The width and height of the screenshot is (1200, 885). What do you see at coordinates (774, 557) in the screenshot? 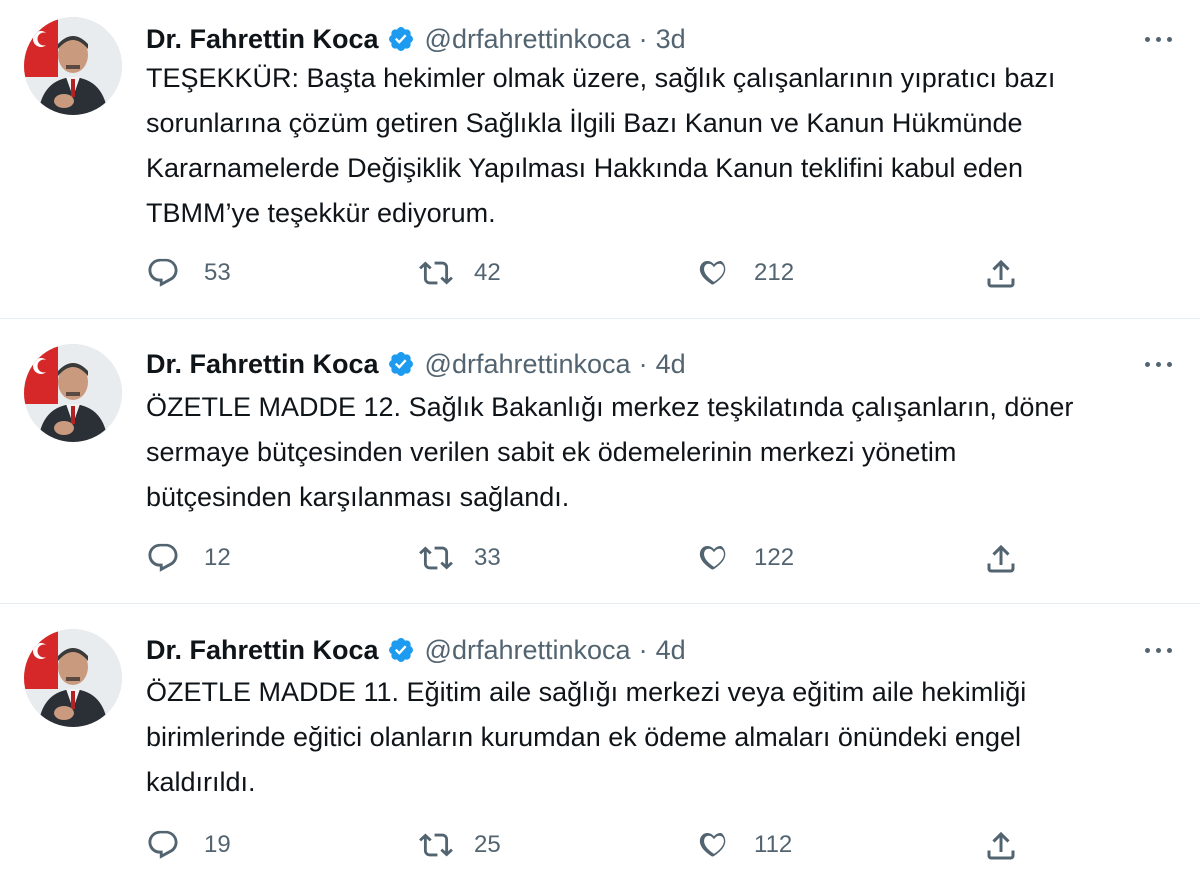
I see `like-count: 122` at bounding box center [774, 557].